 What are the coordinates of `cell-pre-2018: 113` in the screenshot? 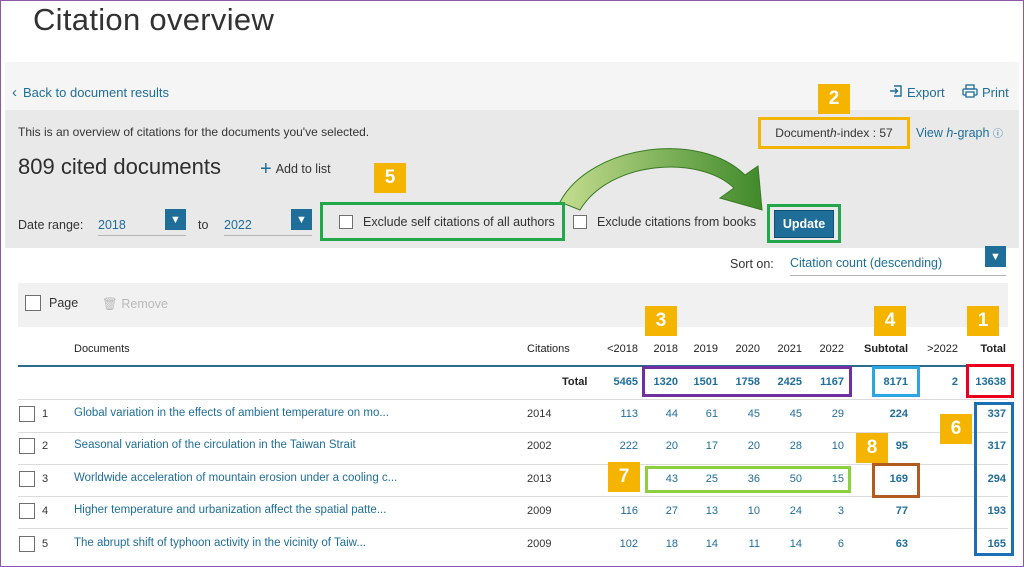 It's located at (618, 414).